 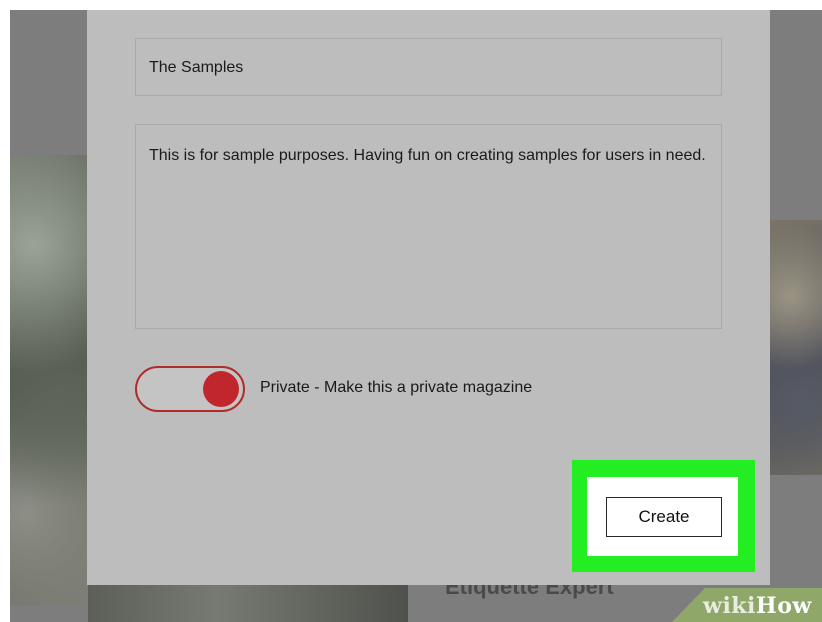 What do you see at coordinates (783, 606) in the screenshot?
I see `watermark-how: How` at bounding box center [783, 606].